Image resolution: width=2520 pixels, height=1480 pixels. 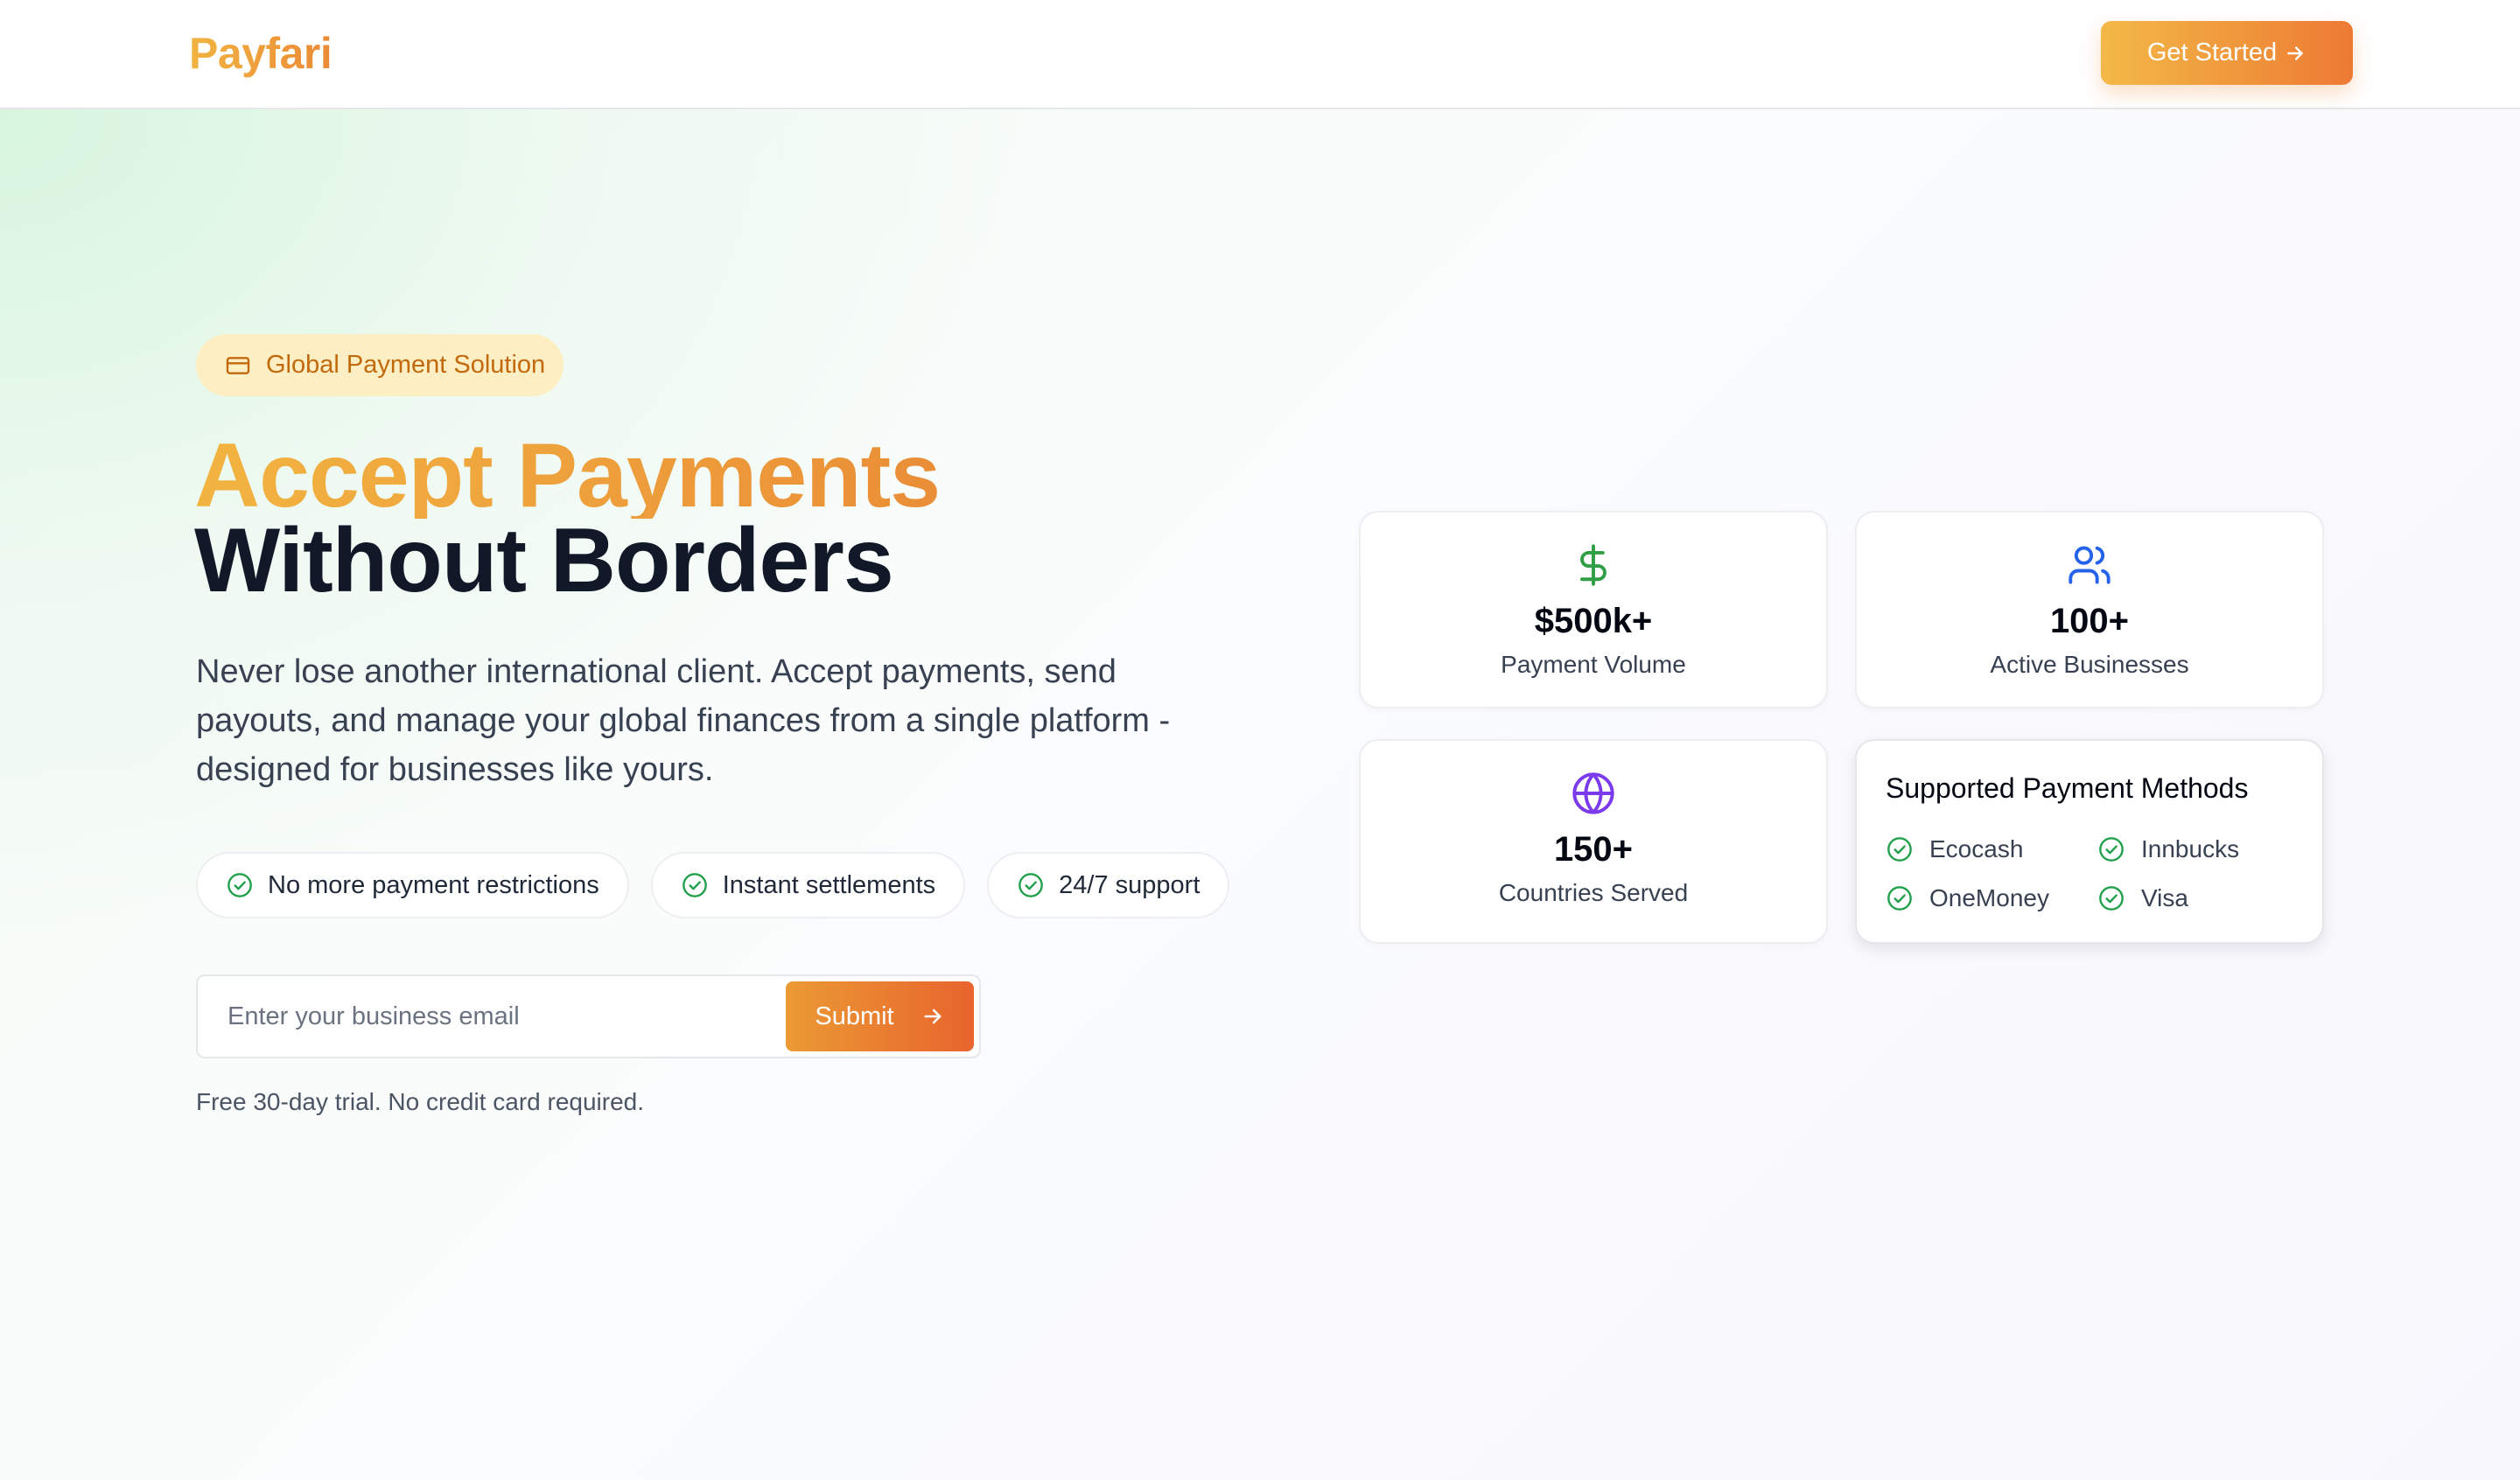 What do you see at coordinates (854, 1016) in the screenshot?
I see `submit-label: Submit` at bounding box center [854, 1016].